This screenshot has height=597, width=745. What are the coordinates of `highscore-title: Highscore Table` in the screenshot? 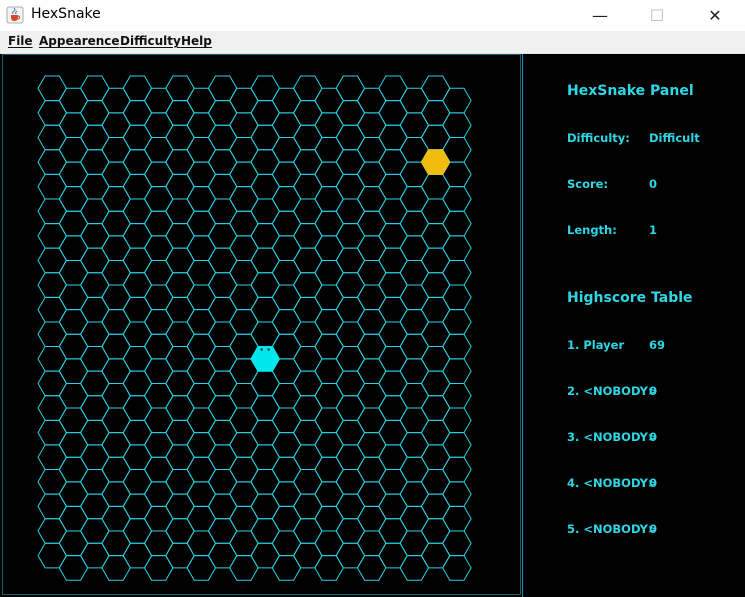 It's located at (630, 298).